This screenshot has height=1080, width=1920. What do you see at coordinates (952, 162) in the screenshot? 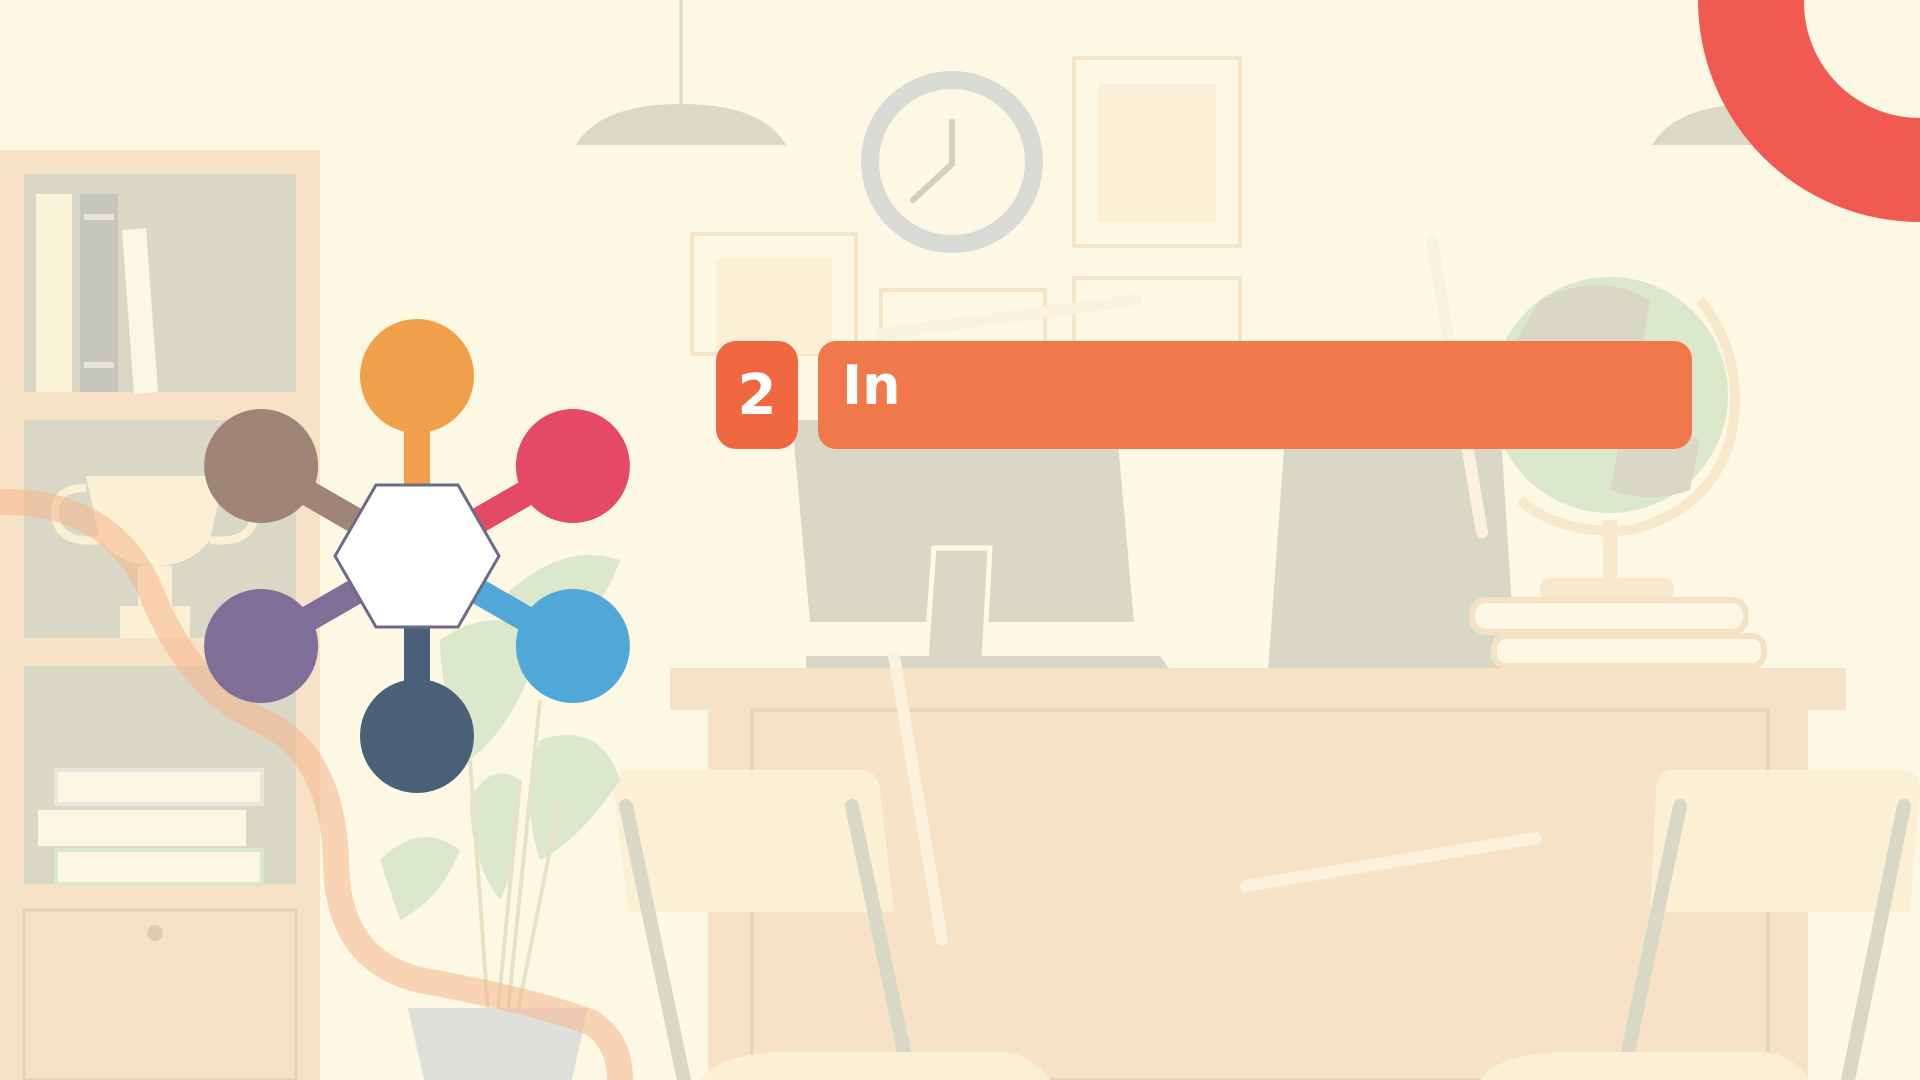
I see `wall-clock-icon` at bounding box center [952, 162].